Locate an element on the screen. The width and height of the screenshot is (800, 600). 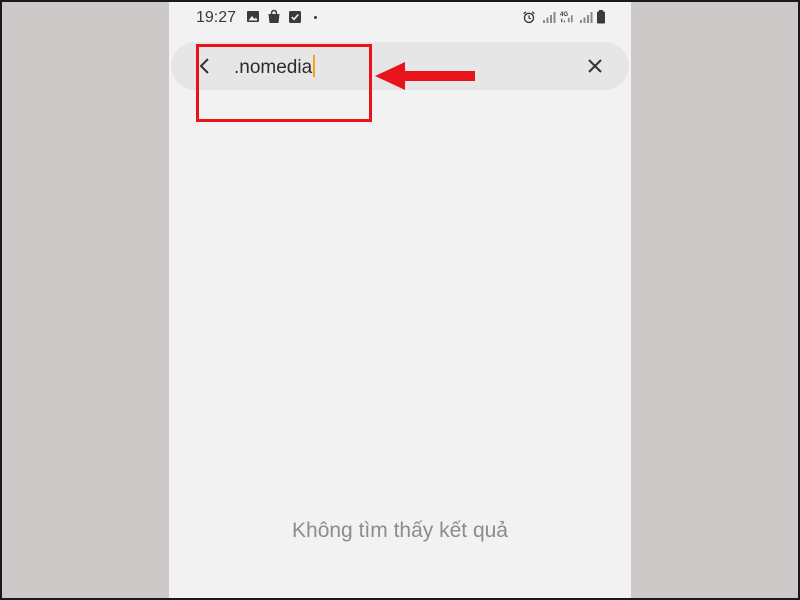
notification-dot is located at coordinates (315, 17).